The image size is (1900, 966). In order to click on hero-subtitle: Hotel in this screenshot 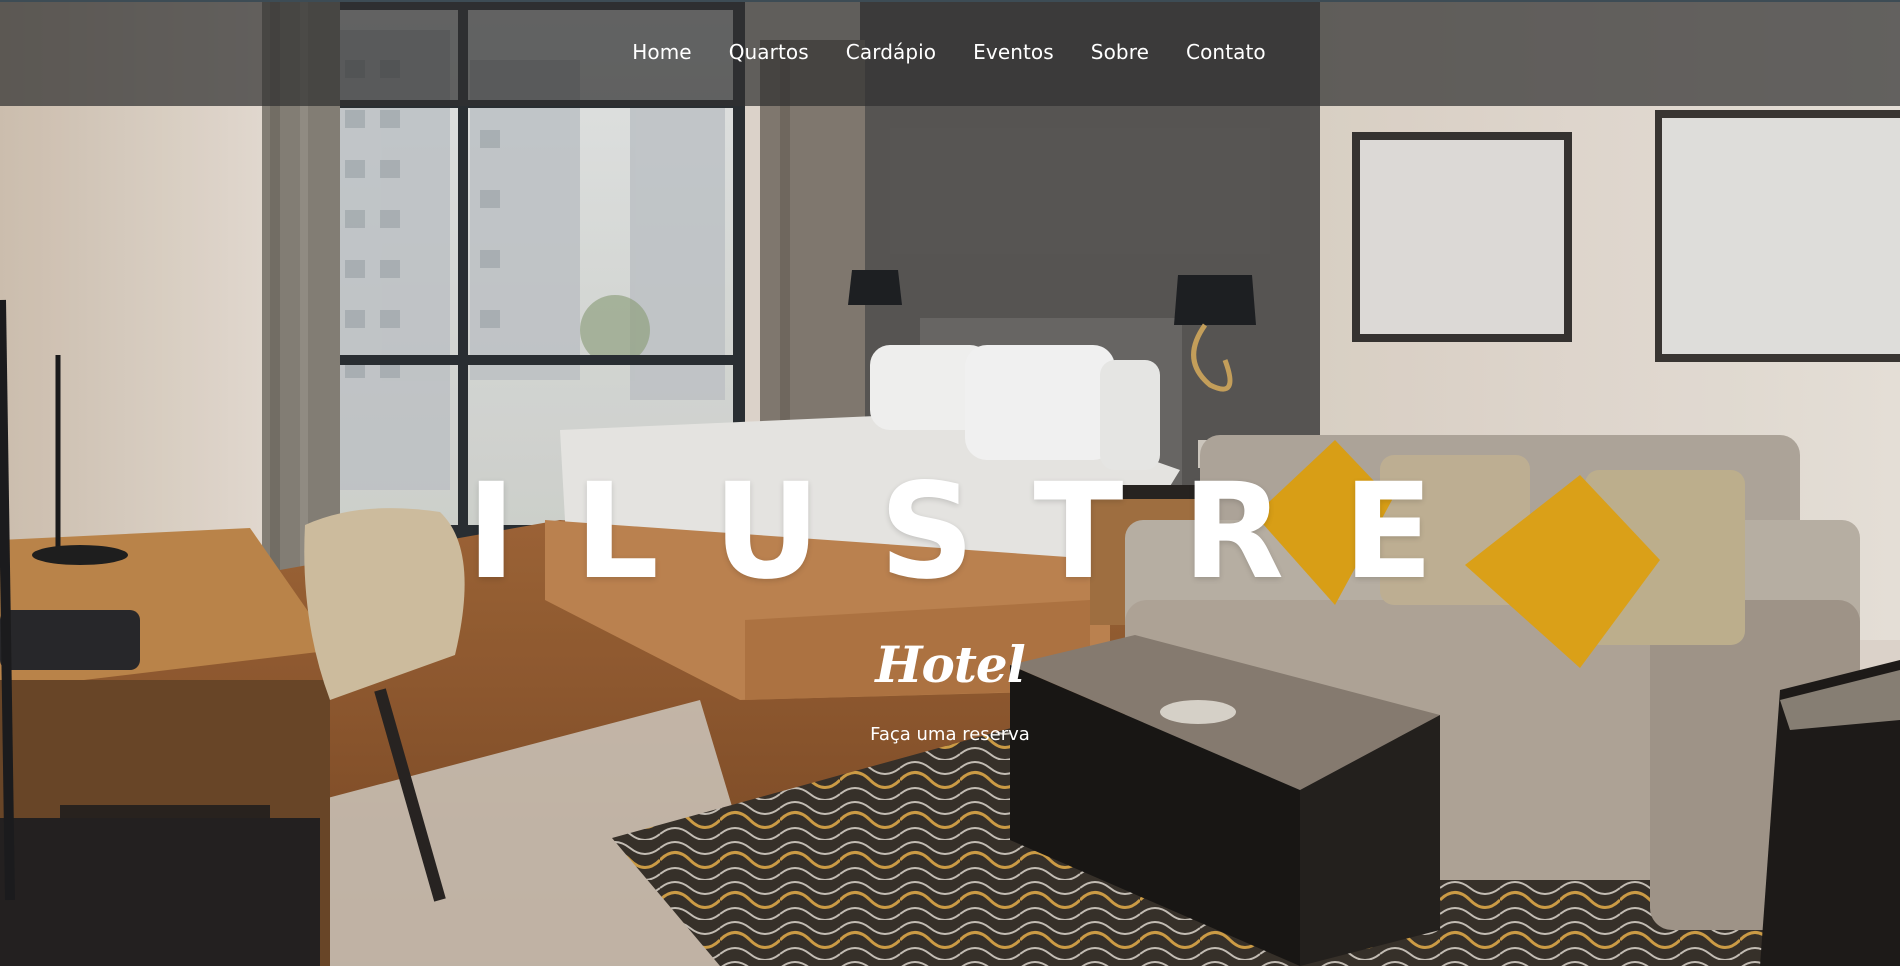, I will do `click(950, 664)`.